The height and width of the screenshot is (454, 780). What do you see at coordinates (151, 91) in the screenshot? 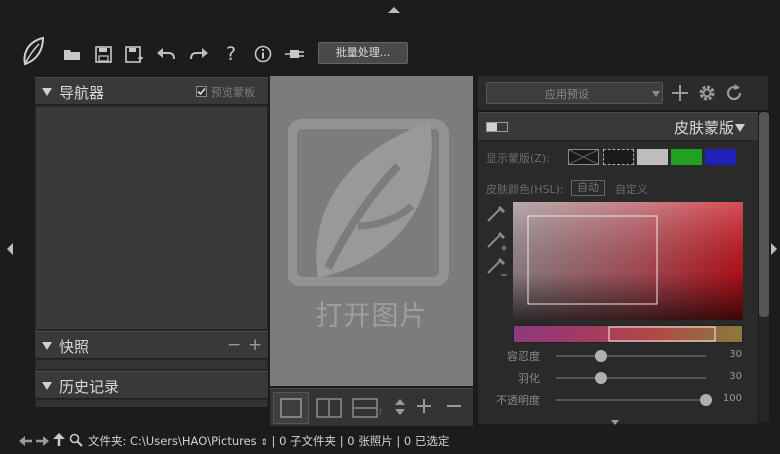
I see `navigator-header: 导航器 预览蒙板` at bounding box center [151, 91].